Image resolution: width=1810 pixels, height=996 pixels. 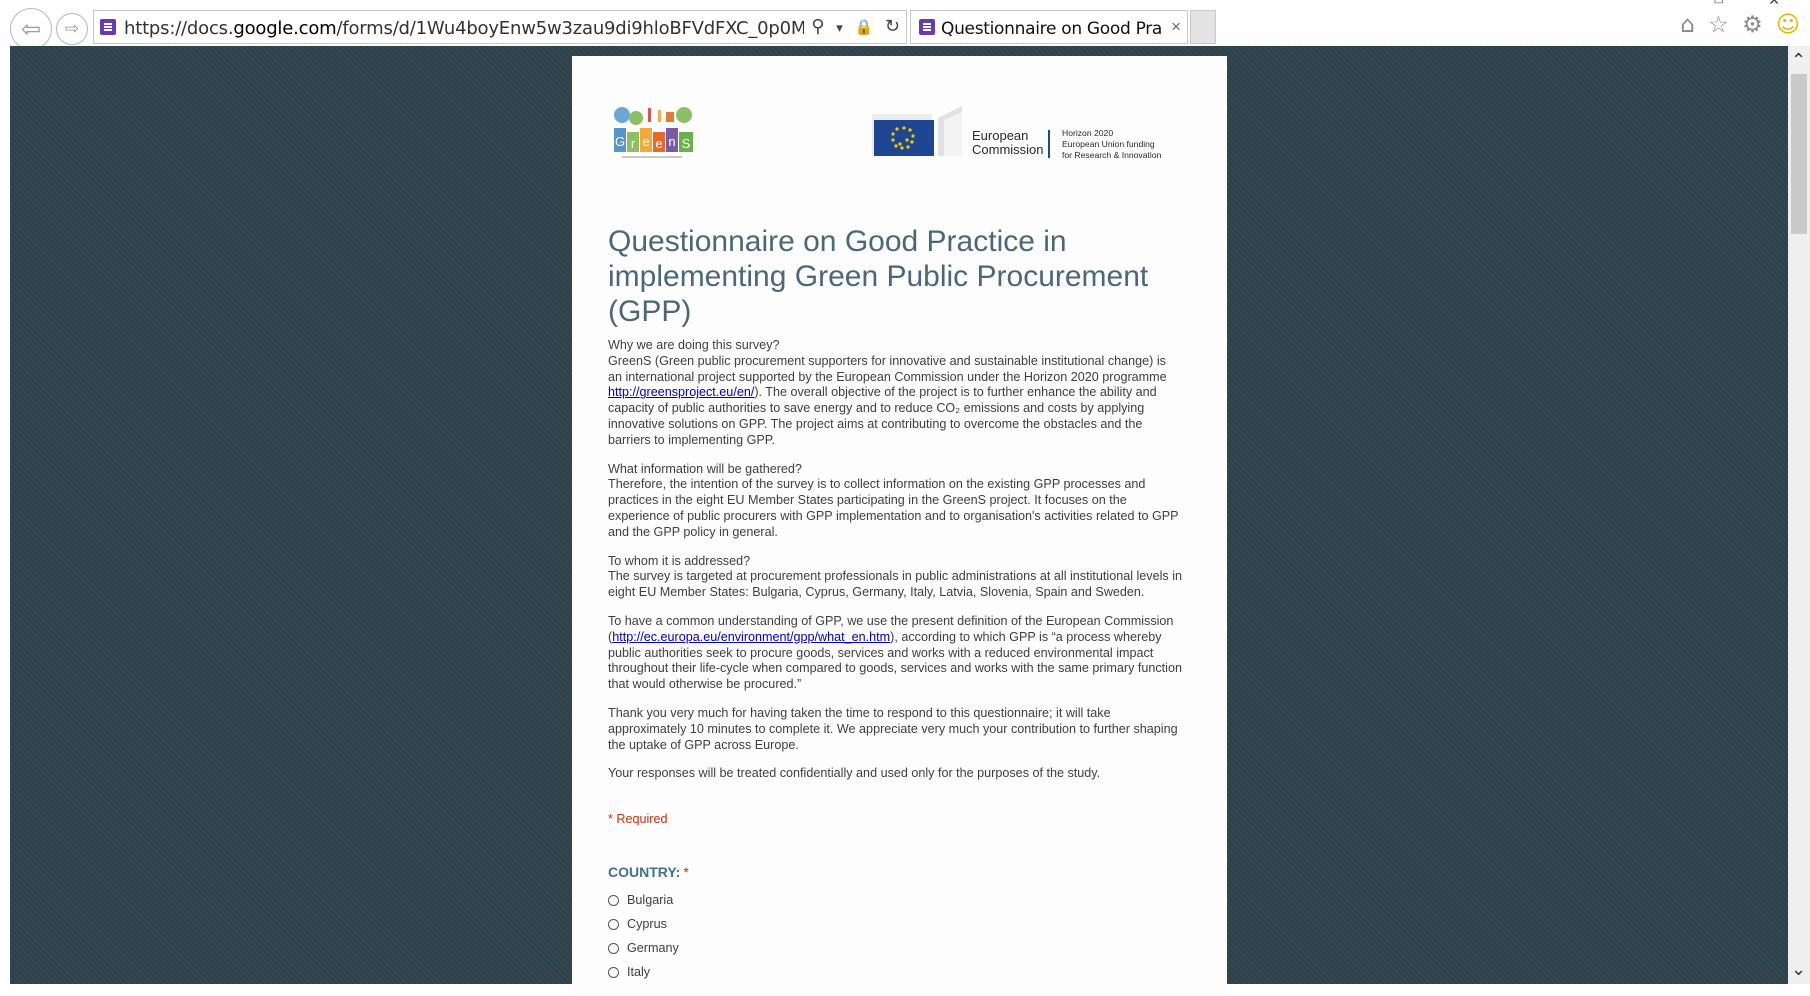 I want to click on h2020-line2: European Union funding, so click(x=1108, y=144).